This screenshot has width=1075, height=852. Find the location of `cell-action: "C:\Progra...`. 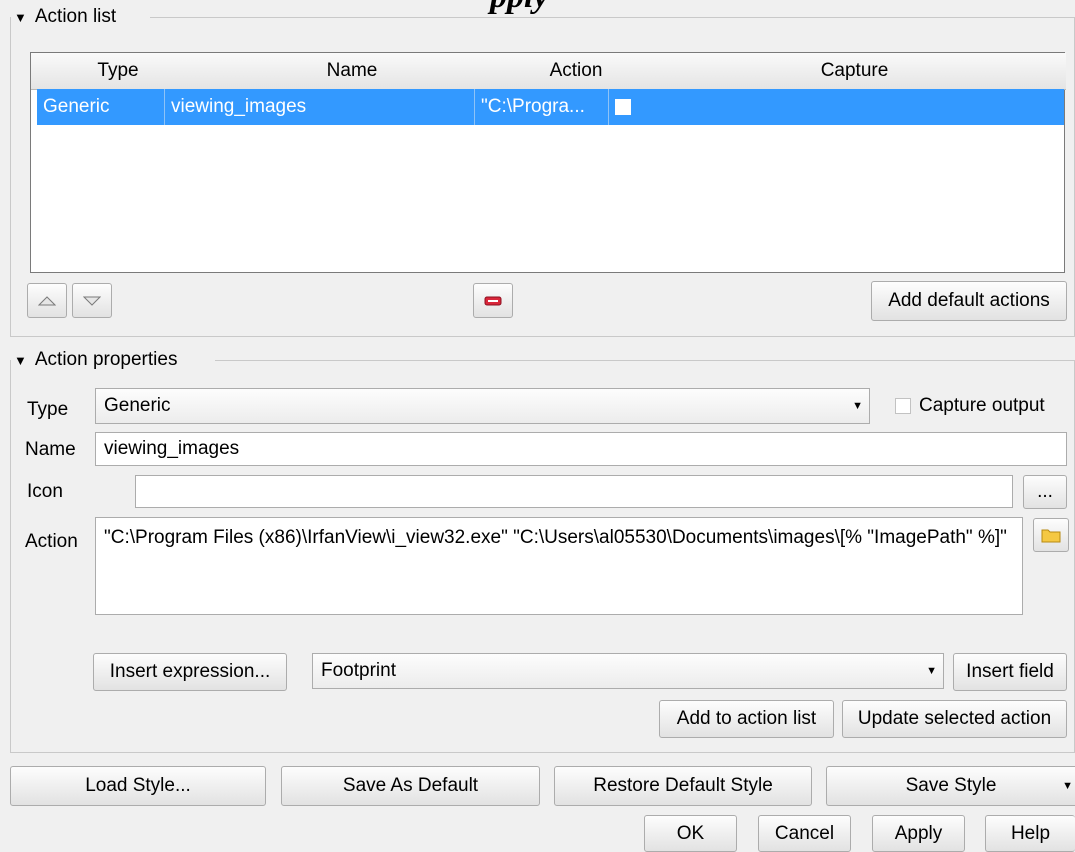

cell-action: "C:\Progra... is located at coordinates (542, 107).